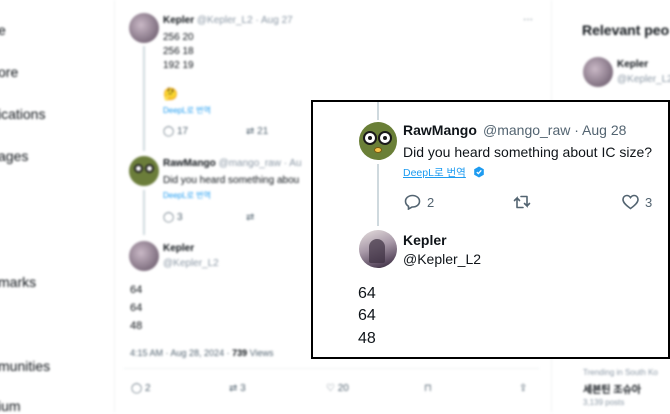 This screenshot has width=670, height=414. What do you see at coordinates (273, 20) in the screenshot?
I see `tweet-date: · Aug 27` at bounding box center [273, 20].